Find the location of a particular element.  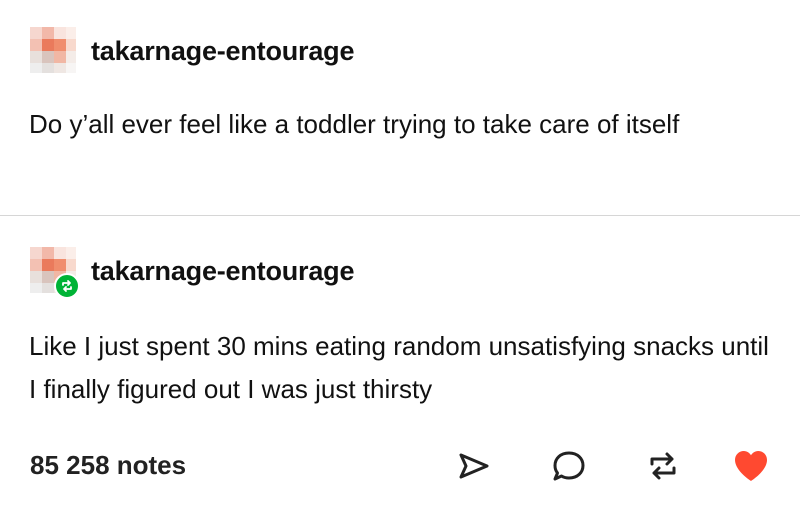

heart-icon is located at coordinates (750, 466).